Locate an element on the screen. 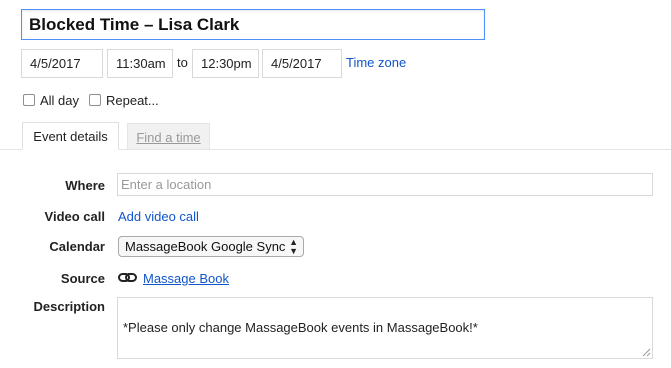  link-chain-icon is located at coordinates (128, 278).